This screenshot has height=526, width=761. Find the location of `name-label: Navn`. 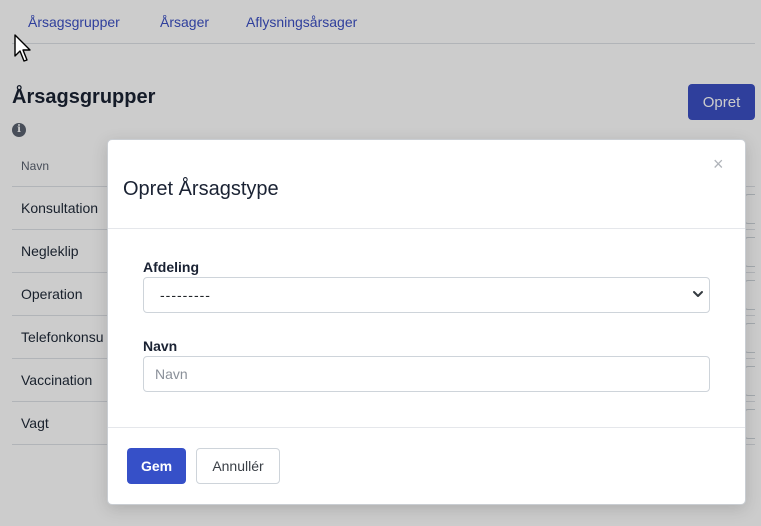

name-label: Navn is located at coordinates (160, 346).